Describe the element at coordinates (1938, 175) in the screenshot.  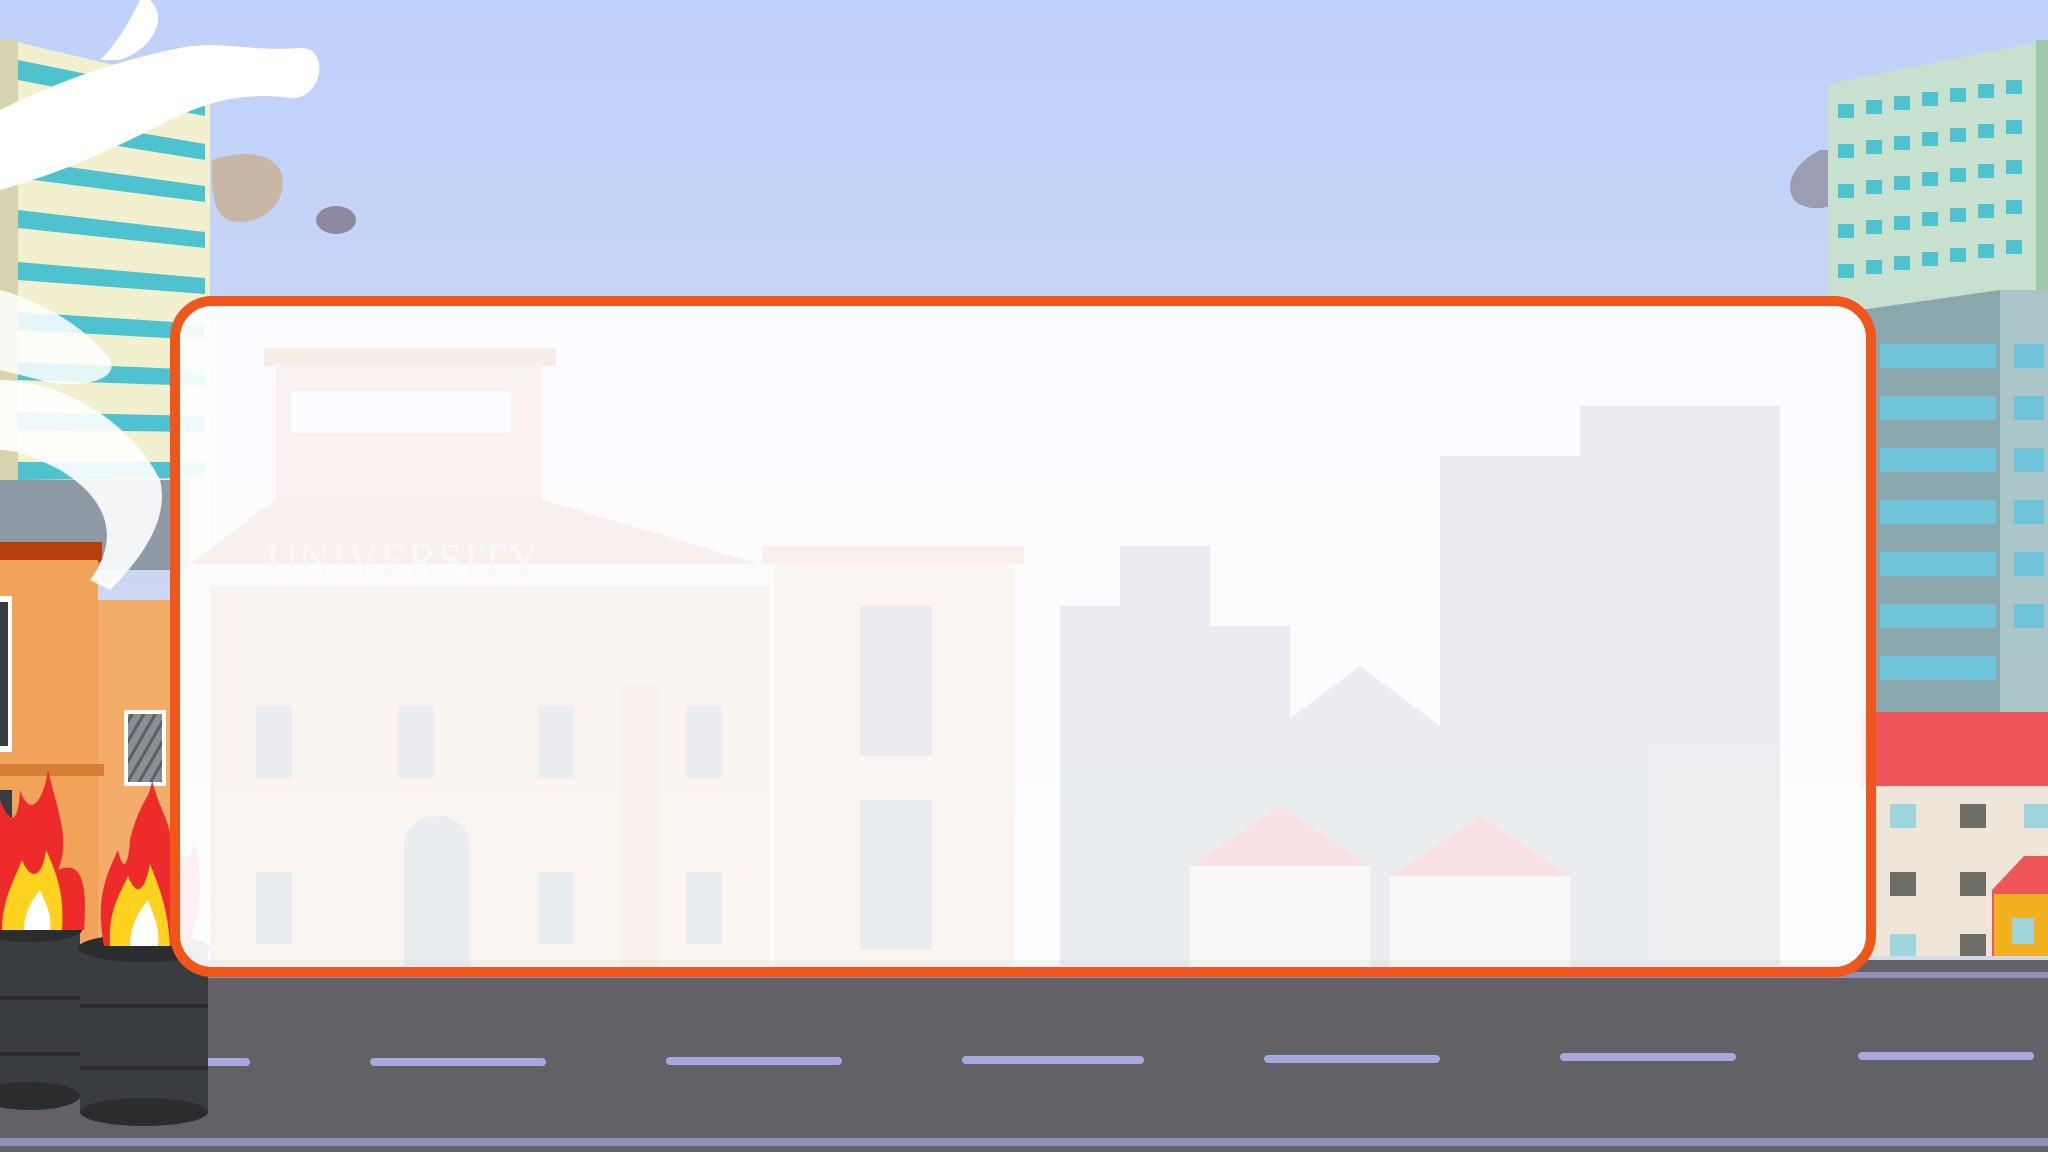
I see `right-tower-cyan` at that location.